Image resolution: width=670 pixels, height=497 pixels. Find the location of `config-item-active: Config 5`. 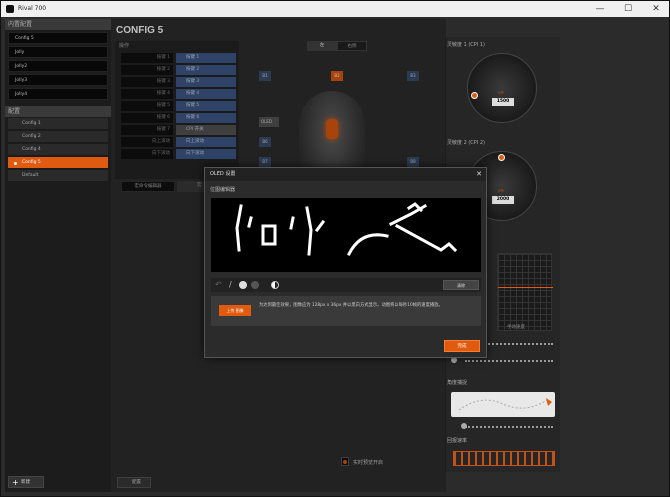

config-item-active: Config 5 is located at coordinates (58, 163).